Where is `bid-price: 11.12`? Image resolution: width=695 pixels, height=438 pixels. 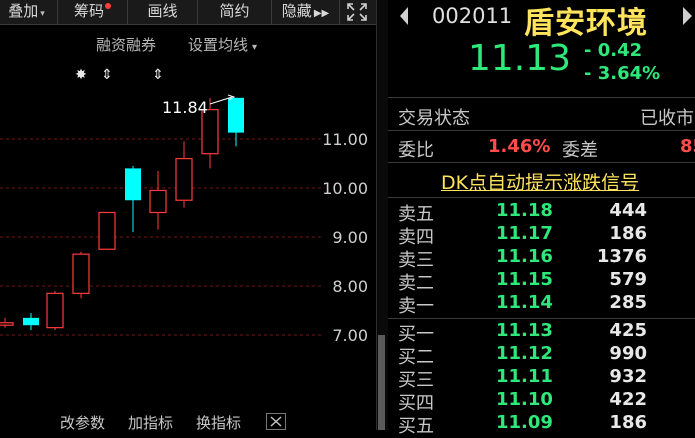 bid-price: 11.12 is located at coordinates (524, 353).